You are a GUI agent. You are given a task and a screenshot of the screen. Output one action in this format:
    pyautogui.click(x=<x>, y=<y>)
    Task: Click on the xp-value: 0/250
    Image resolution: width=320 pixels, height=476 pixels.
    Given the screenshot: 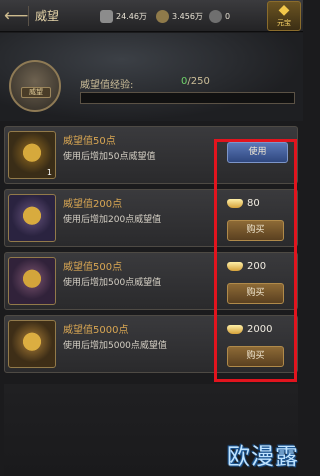 What is the action you would take?
    pyautogui.click(x=195, y=81)
    